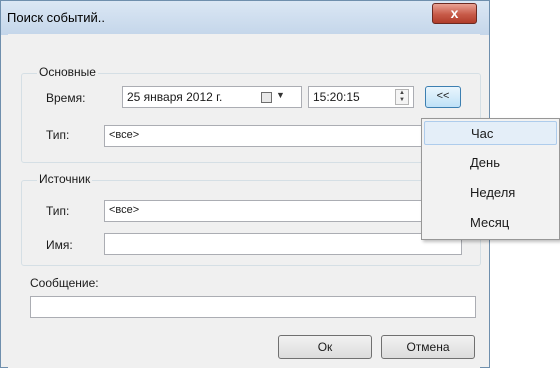 The height and width of the screenshot is (368, 560). I want to click on menu-item-hour: Час, so click(490, 133).